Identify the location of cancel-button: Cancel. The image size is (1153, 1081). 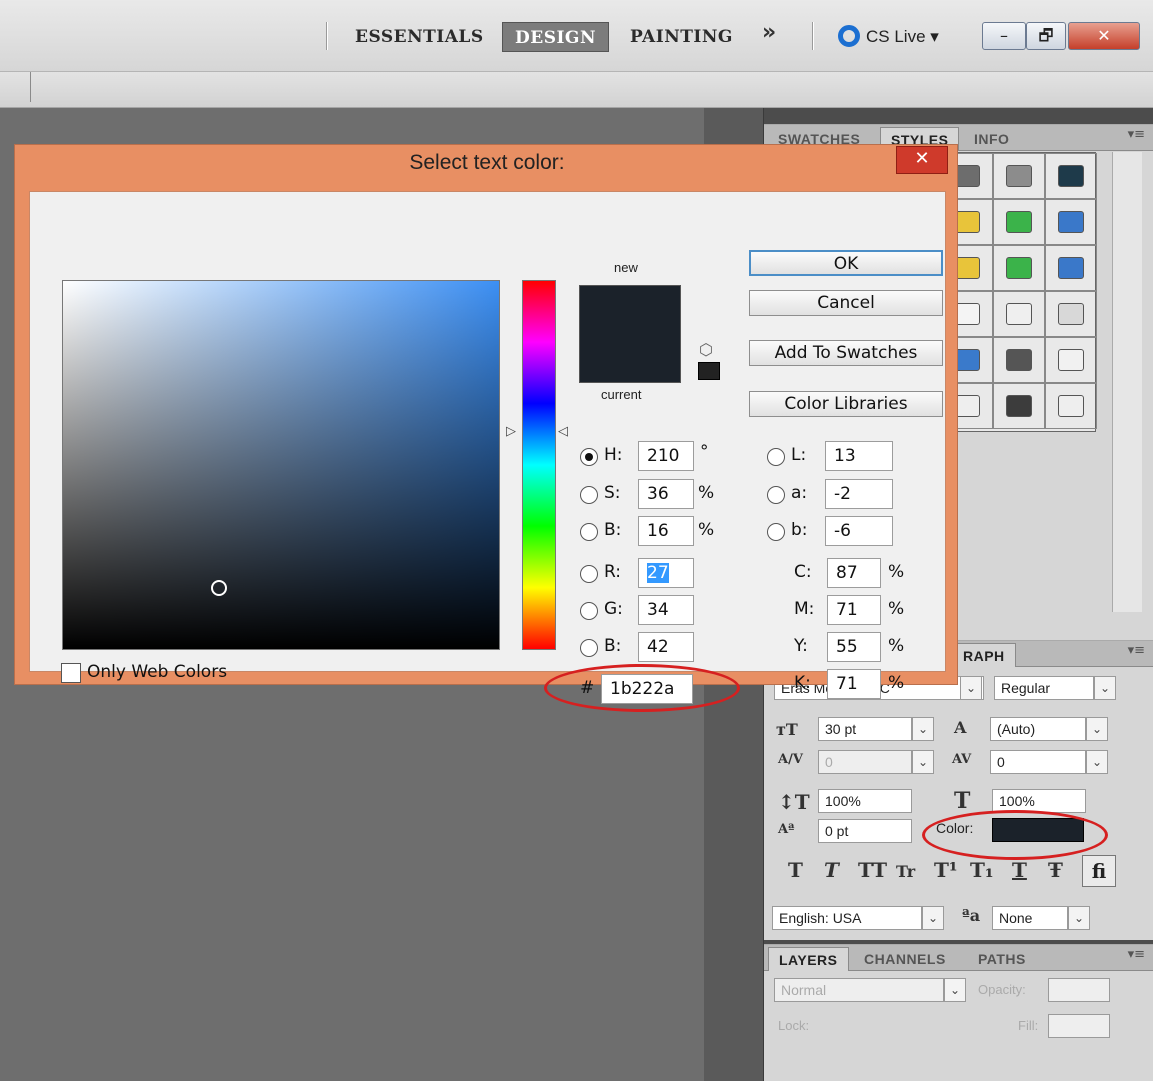
(846, 303).